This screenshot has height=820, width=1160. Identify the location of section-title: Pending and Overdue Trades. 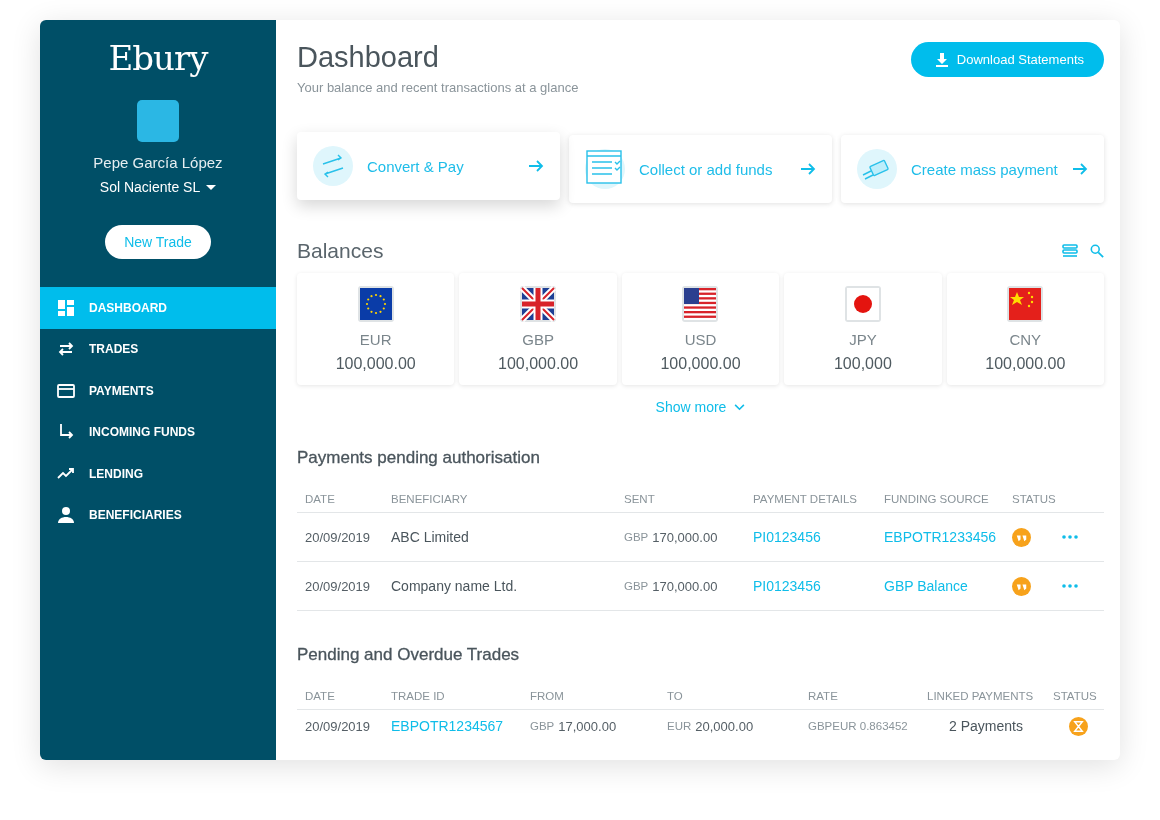
(409, 655).